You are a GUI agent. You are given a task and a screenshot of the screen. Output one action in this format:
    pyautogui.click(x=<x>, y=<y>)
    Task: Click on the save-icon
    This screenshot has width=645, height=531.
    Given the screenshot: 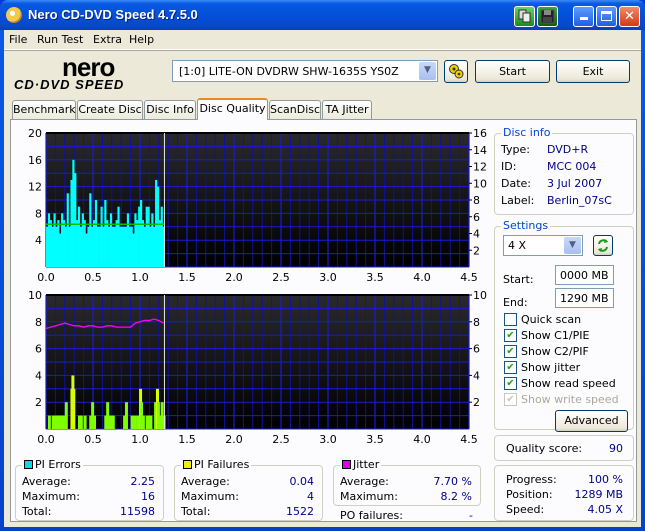 What is the action you would take?
    pyautogui.click(x=547, y=16)
    